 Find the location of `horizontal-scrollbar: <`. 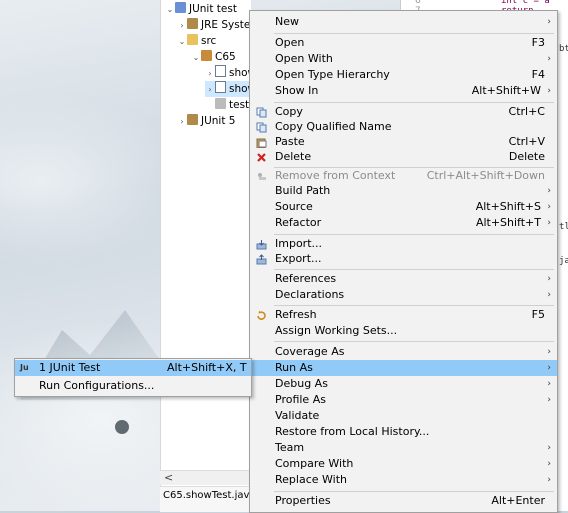

horizontal-scrollbar: < is located at coordinates (205, 477).